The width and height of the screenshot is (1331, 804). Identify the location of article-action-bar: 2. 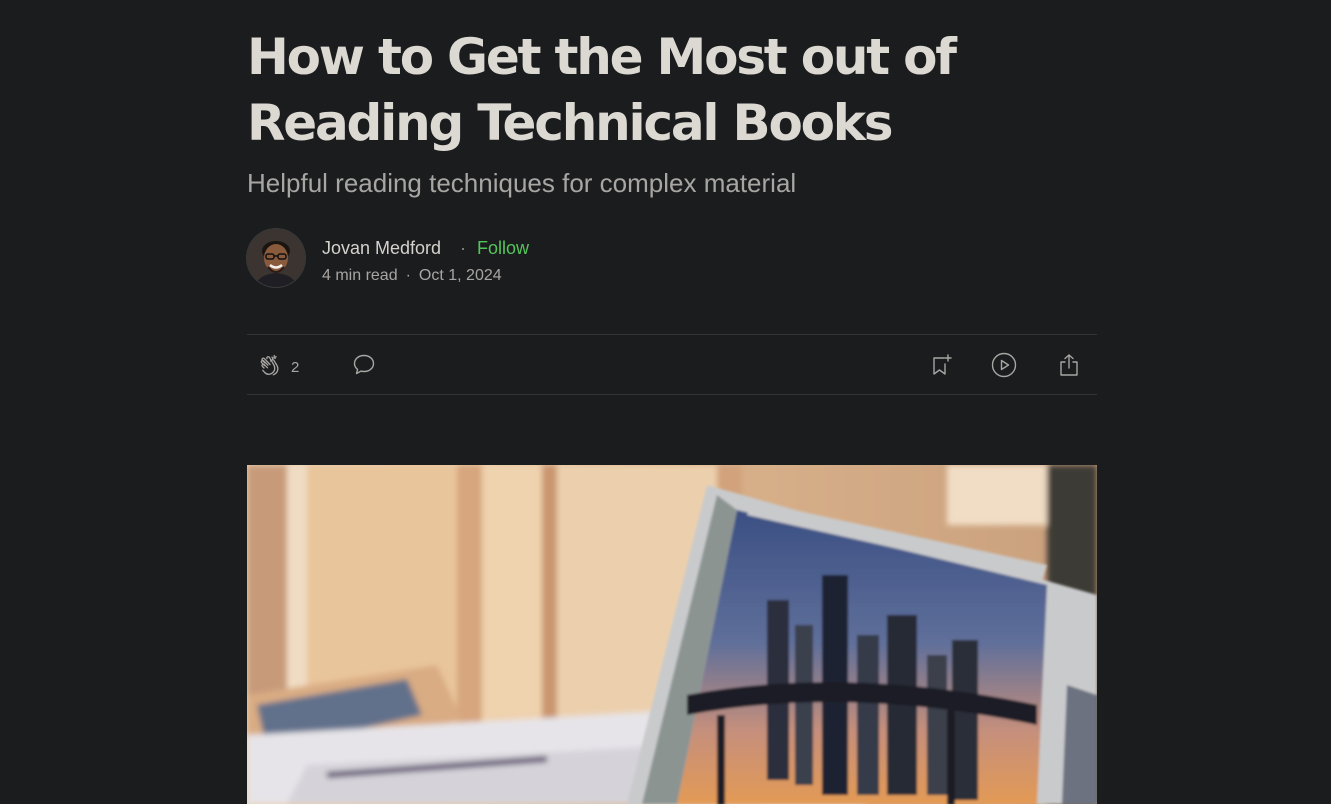
(672, 364).